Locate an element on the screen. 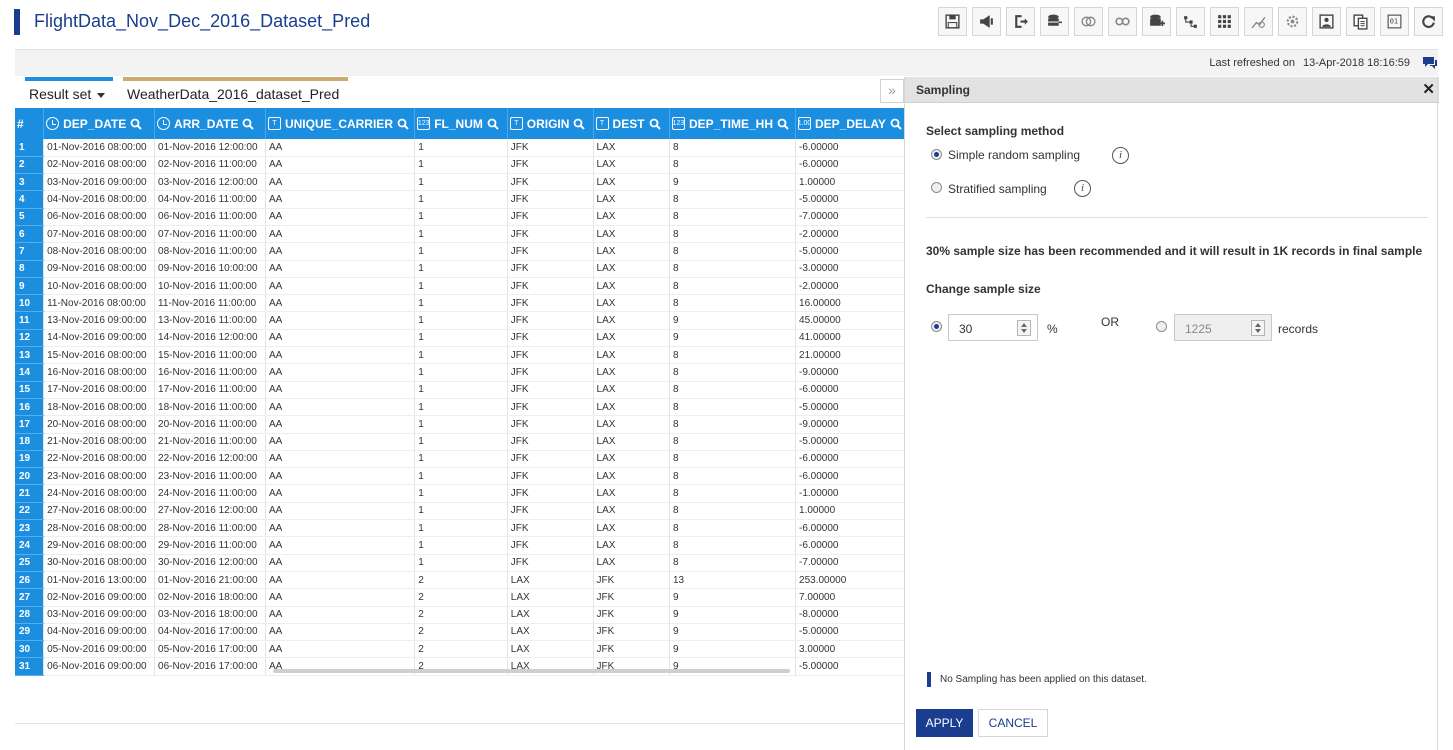 This screenshot has width=1453, height=750. join-icon is located at coordinates (1088, 21).